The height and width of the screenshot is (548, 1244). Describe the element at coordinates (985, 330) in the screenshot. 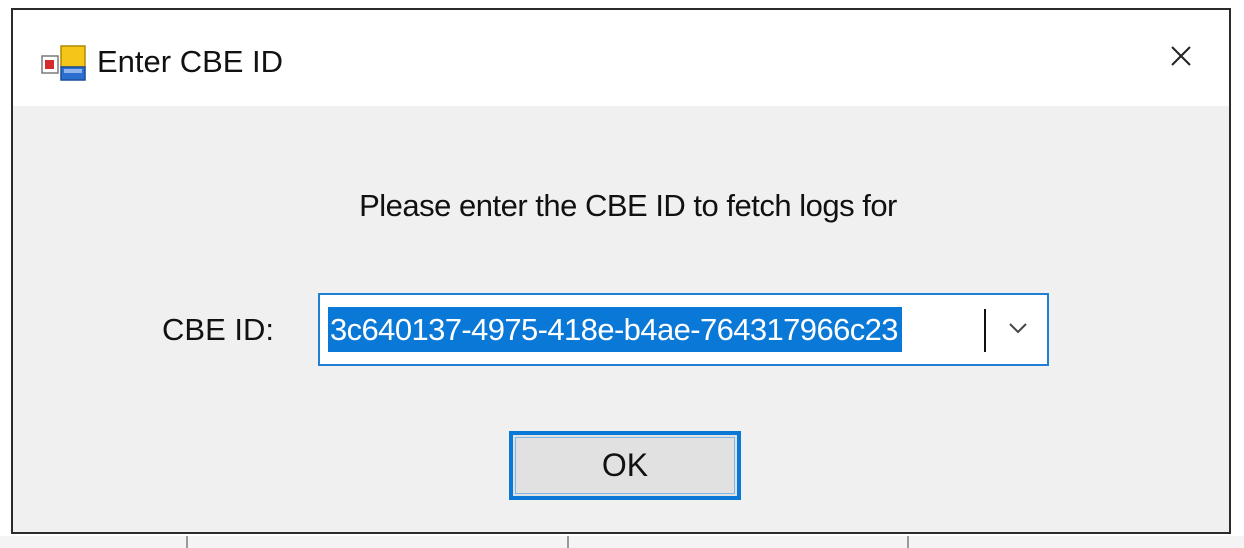

I see `text-caret` at that location.